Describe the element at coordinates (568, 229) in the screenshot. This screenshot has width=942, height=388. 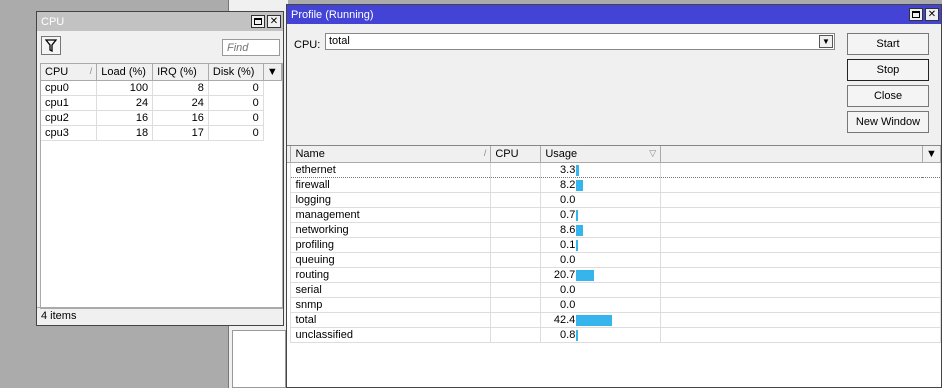
I see `usage-value: 8.6` at that location.